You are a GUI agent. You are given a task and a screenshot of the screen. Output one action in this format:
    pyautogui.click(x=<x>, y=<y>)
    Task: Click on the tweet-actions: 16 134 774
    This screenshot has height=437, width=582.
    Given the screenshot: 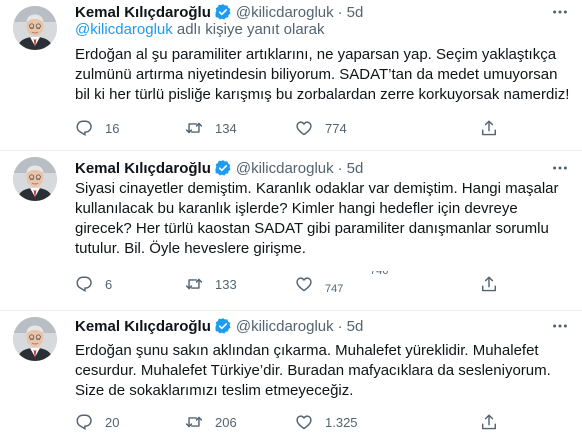 What is the action you would take?
    pyautogui.click(x=290, y=128)
    